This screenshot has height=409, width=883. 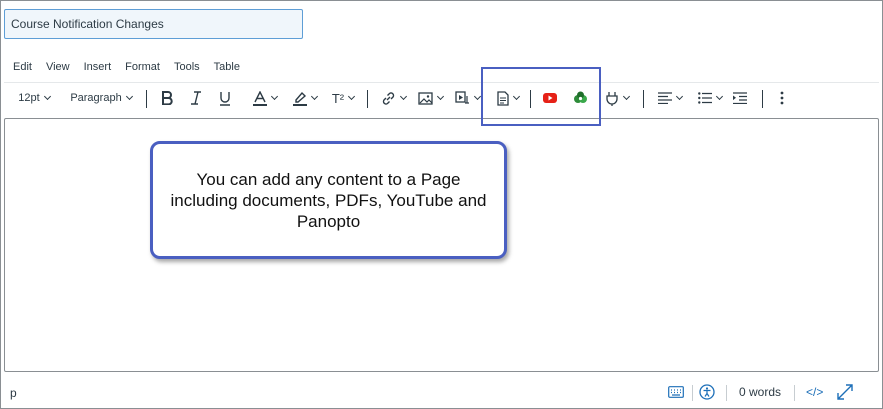 I want to click on bold-icon, so click(x=167, y=98).